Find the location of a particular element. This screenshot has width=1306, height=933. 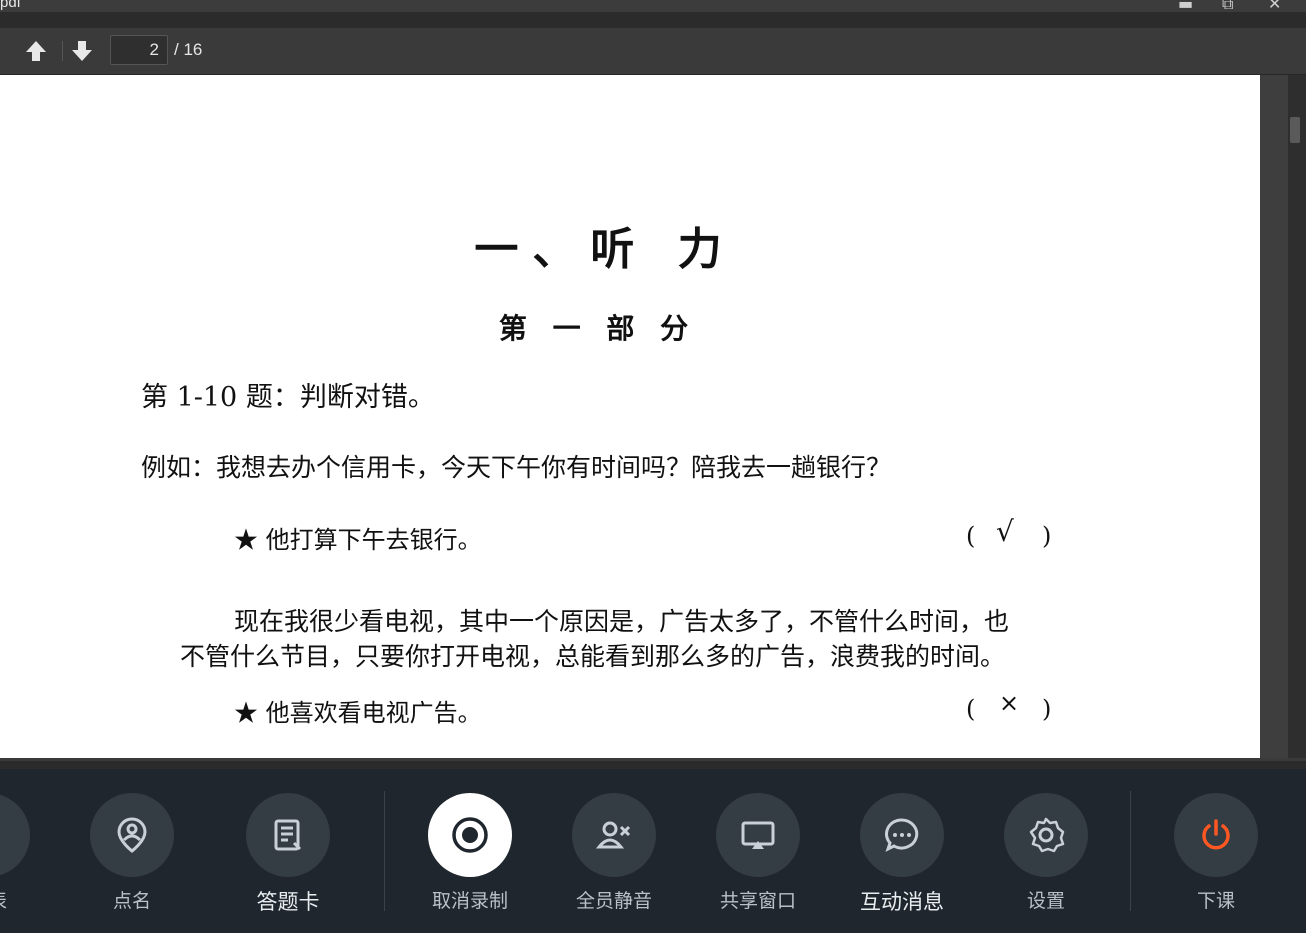

mute-all-label: 全员静音 is located at coordinates (613, 901).